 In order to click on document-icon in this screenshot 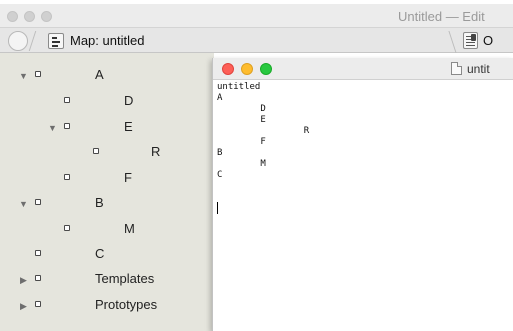, I will do `click(456, 68)`.